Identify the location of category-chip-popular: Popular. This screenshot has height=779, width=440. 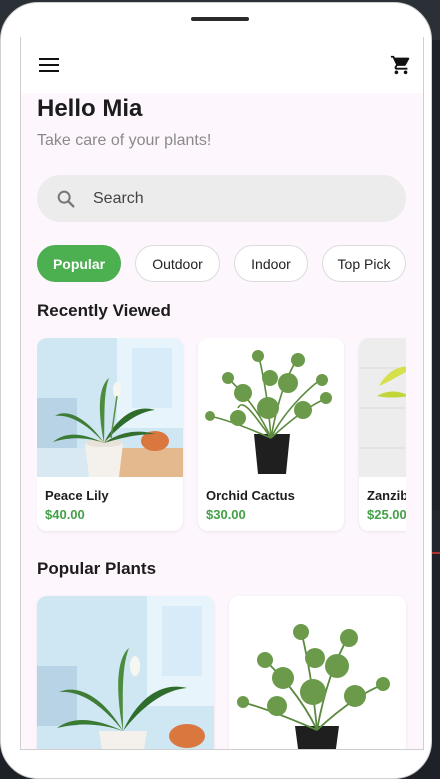
(79, 263).